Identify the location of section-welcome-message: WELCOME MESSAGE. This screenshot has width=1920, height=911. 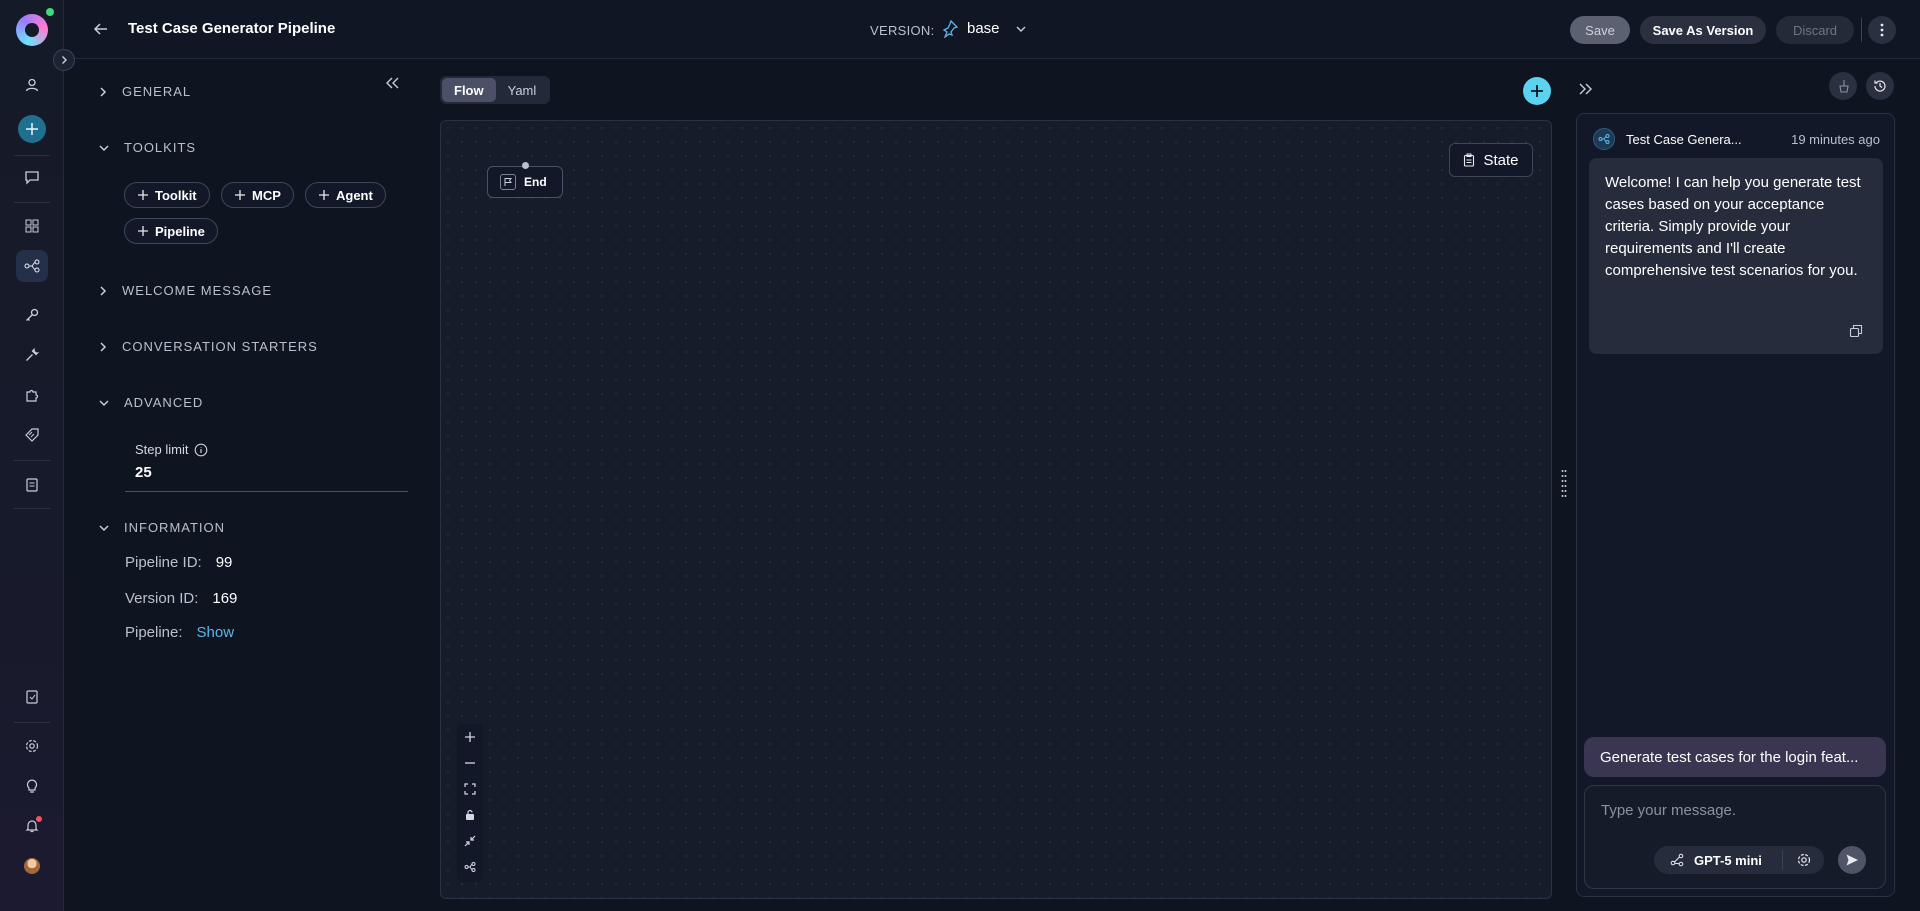
(185, 290).